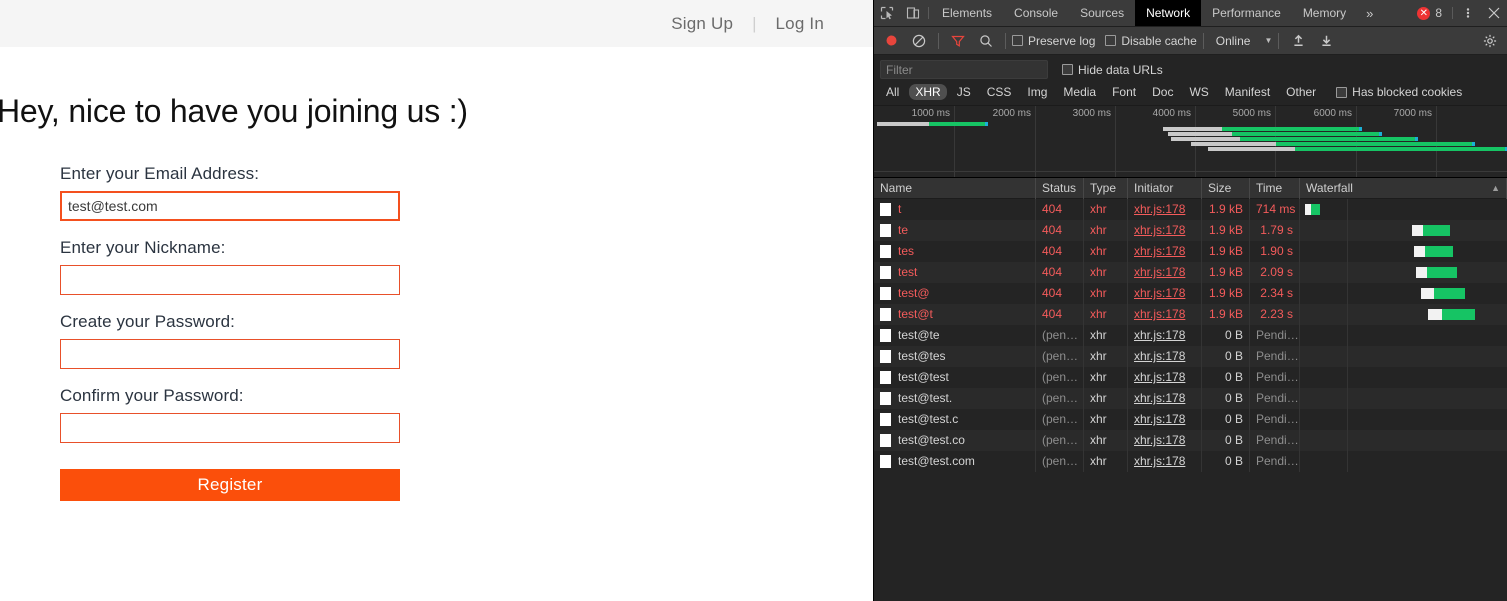 This screenshot has width=1507, height=601. I want to click on password-input, so click(230, 354).